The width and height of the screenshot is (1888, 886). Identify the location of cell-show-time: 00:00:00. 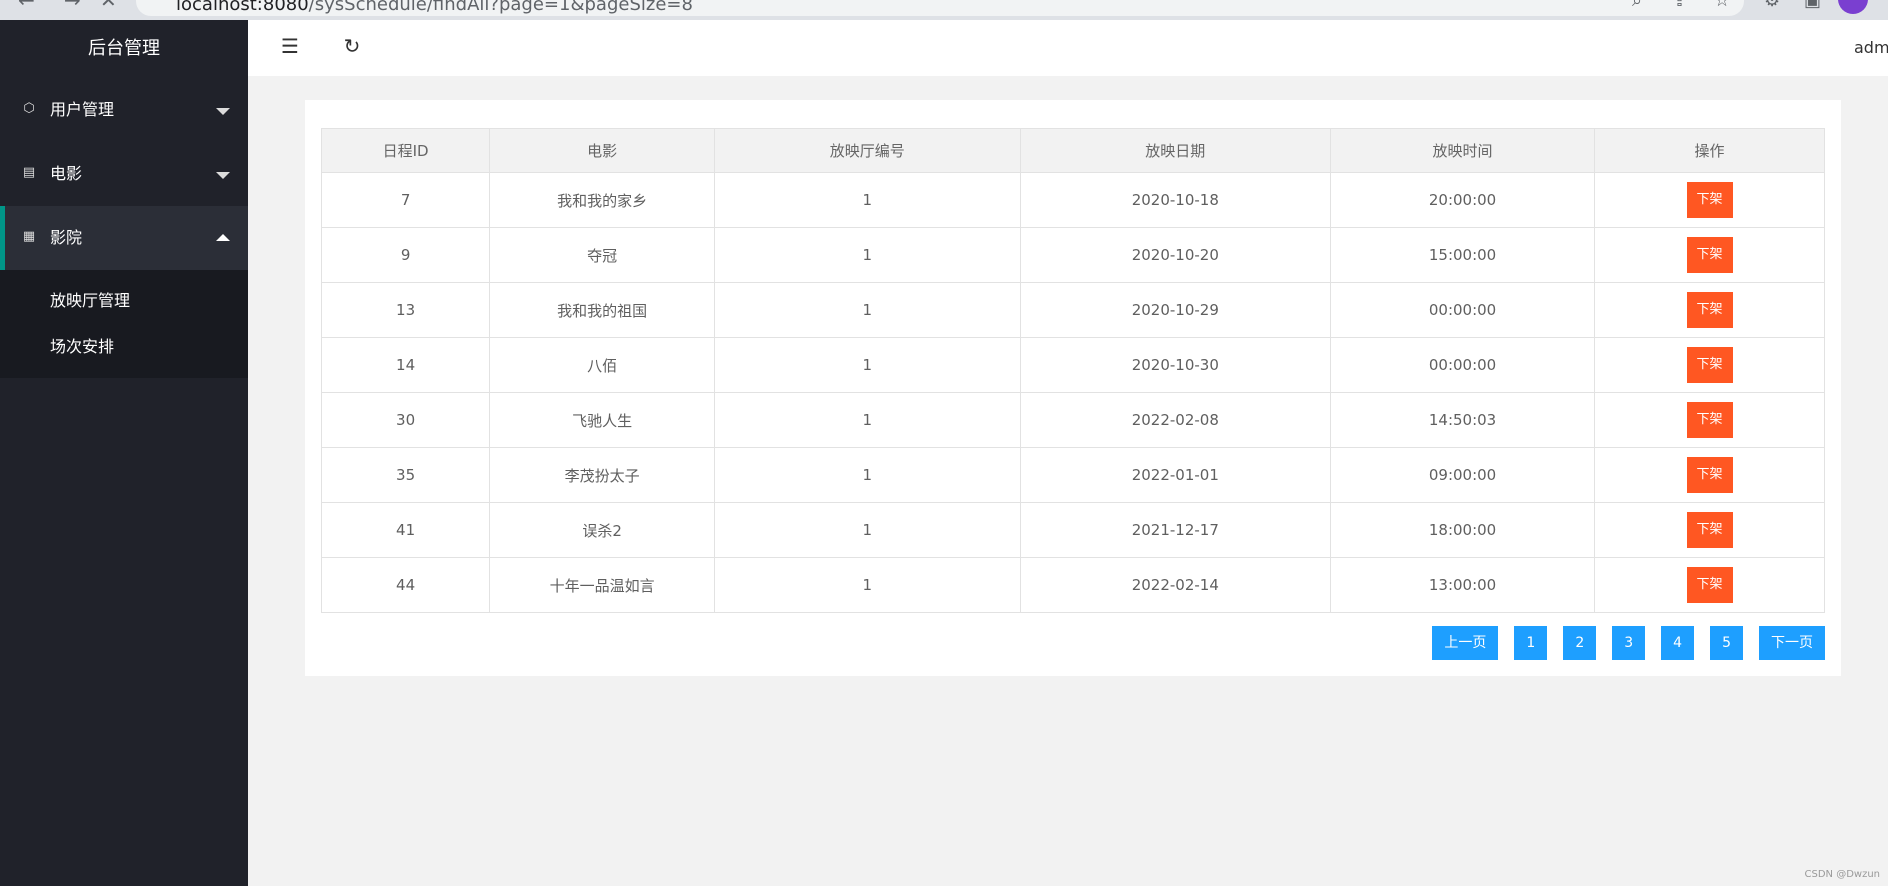
(1463, 365).